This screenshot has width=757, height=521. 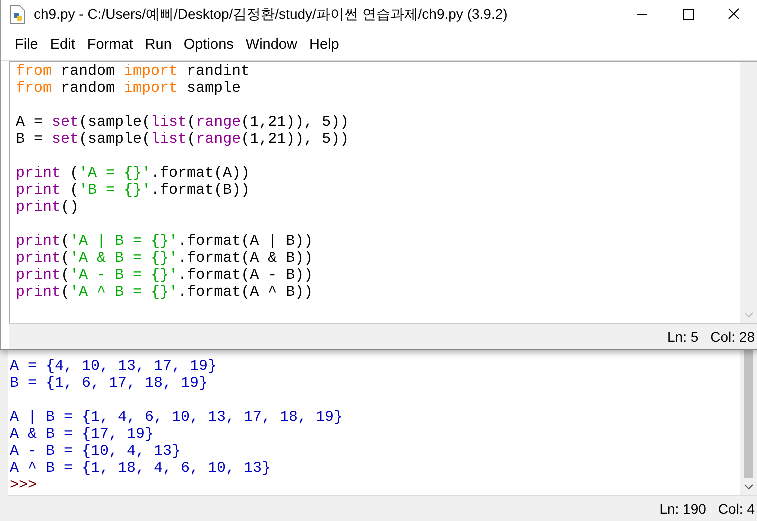 What do you see at coordinates (177, 417) in the screenshot?
I see `output-line: A | B = {1, 4, 6, 10, 13, 17, 18, 19}` at bounding box center [177, 417].